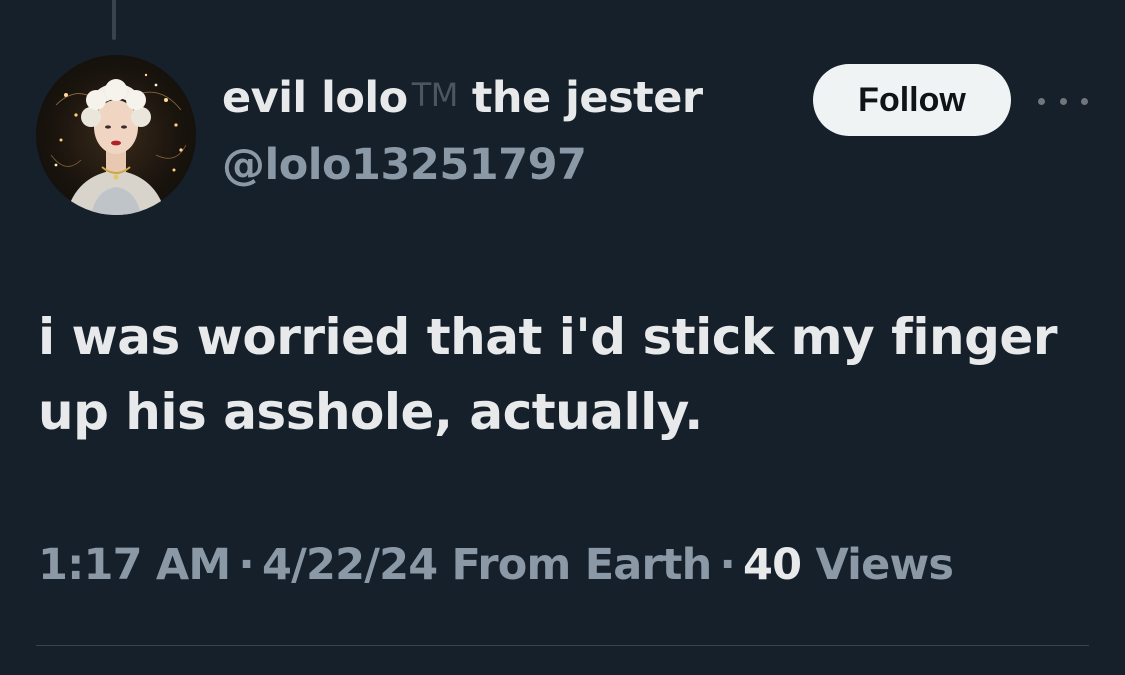 The height and width of the screenshot is (675, 1125). I want to click on divider, so click(562, 645).